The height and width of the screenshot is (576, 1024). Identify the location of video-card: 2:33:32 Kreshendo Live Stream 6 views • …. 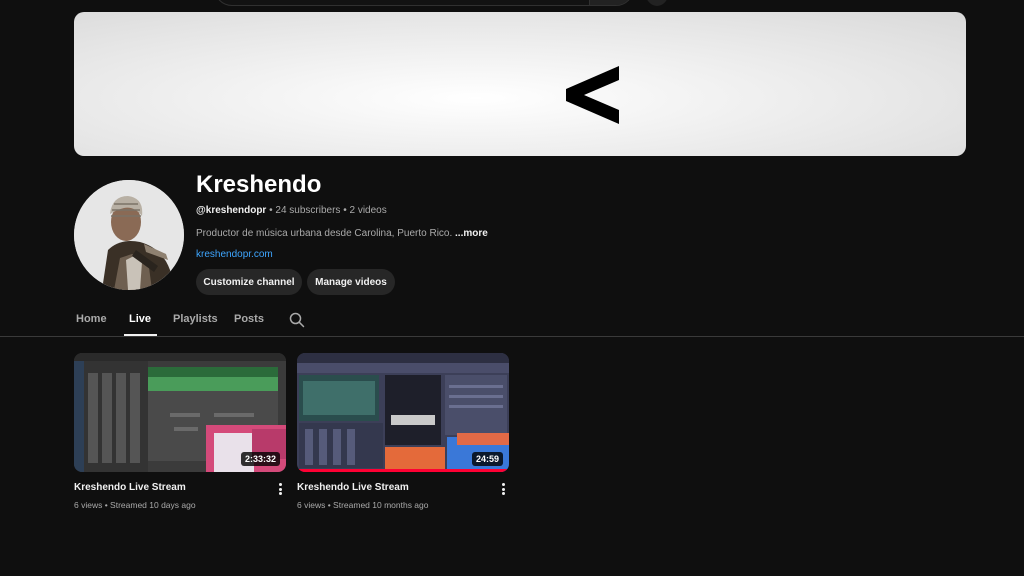
(180, 431).